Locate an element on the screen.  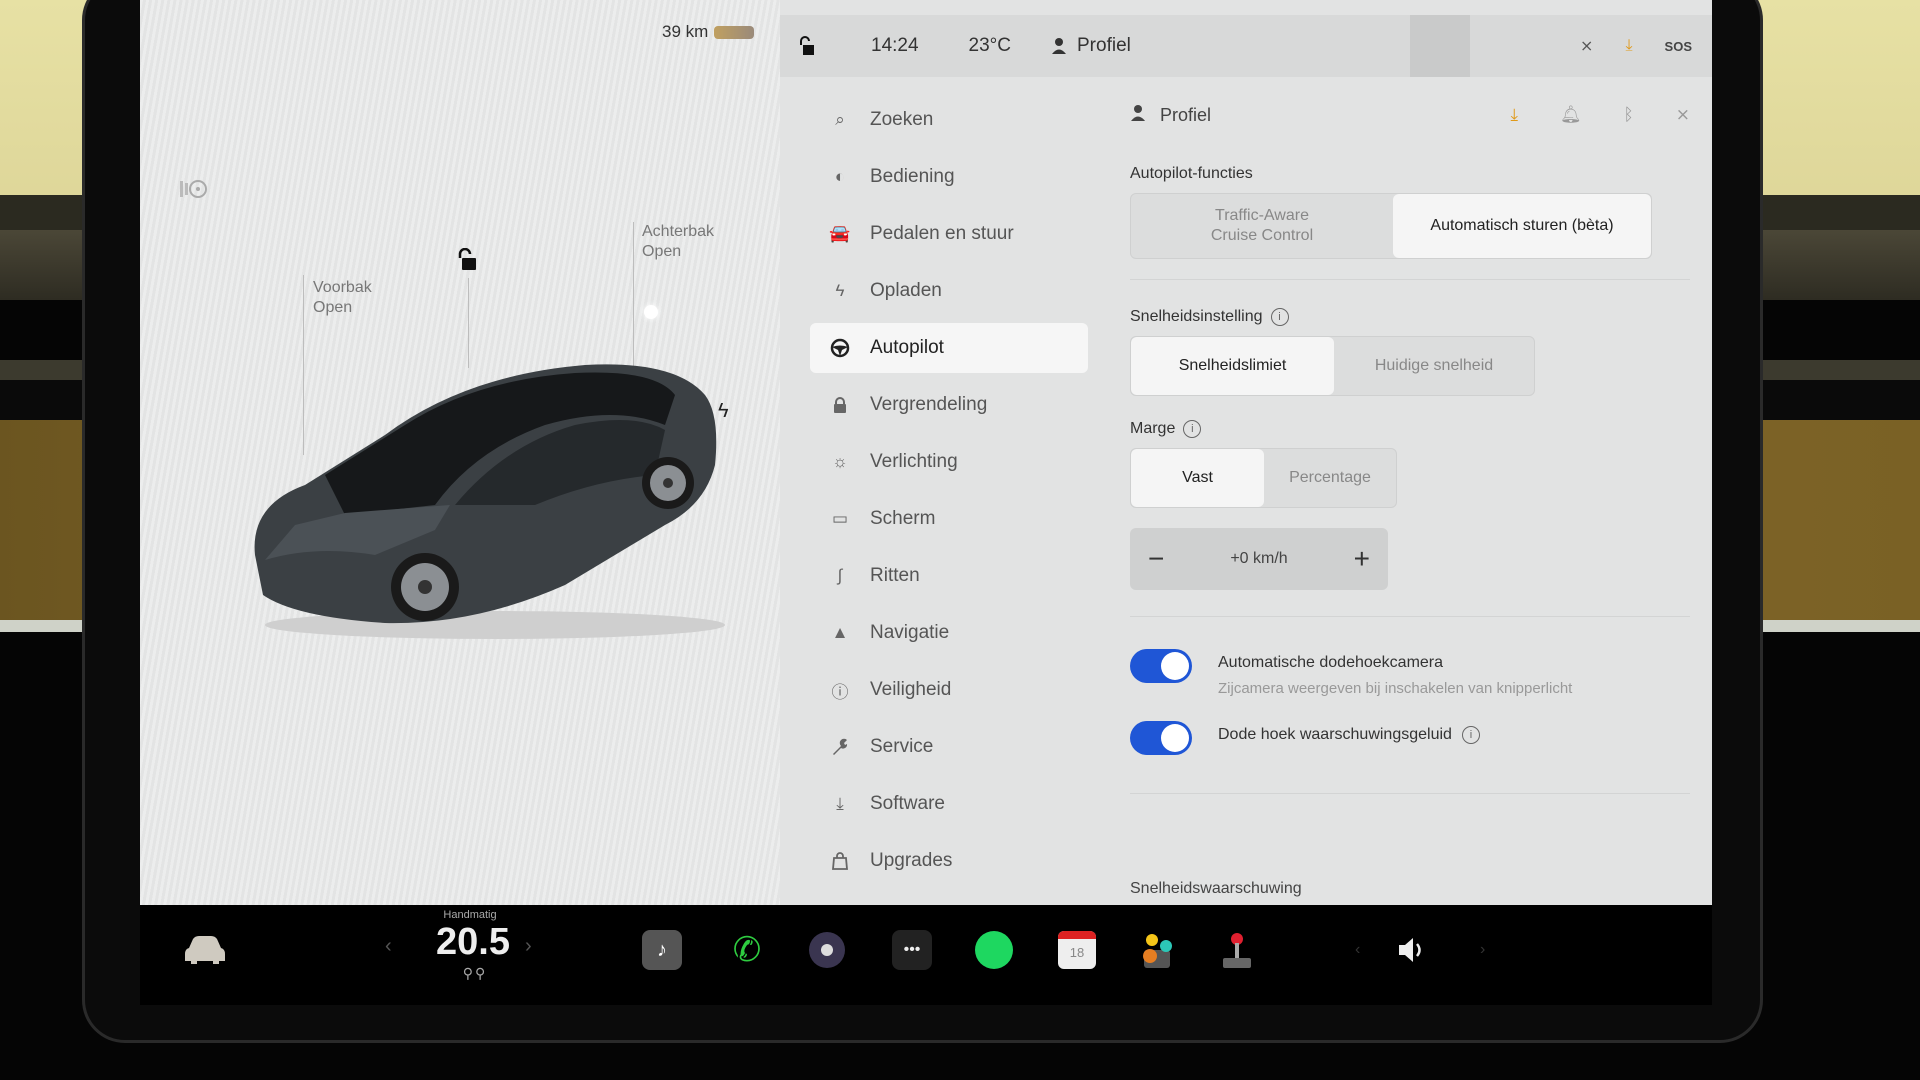
menu-item-ritten: ∫ Ritten is located at coordinates (949, 576).